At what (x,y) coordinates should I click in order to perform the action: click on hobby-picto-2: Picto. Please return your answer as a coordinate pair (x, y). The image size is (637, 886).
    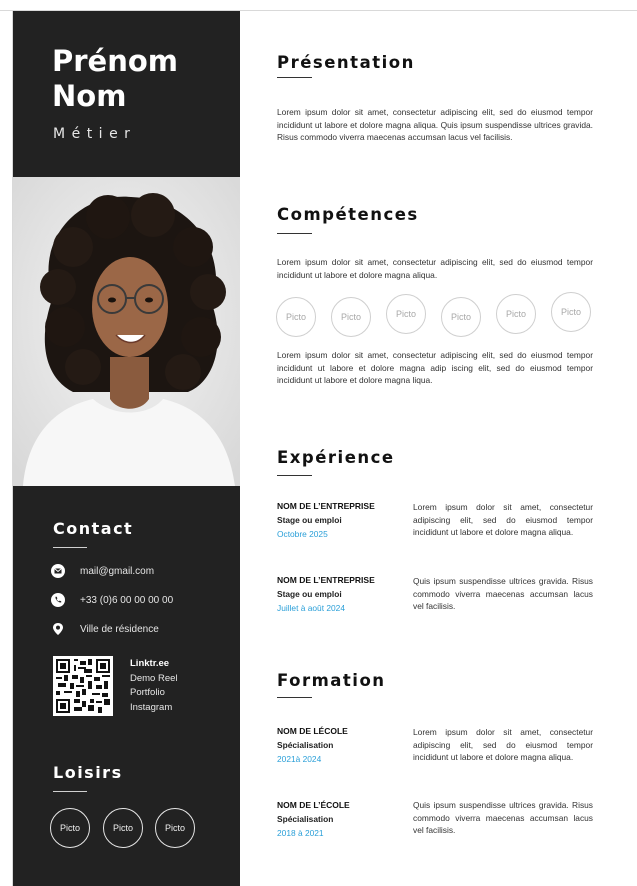
    Looking at the image, I should click on (123, 828).